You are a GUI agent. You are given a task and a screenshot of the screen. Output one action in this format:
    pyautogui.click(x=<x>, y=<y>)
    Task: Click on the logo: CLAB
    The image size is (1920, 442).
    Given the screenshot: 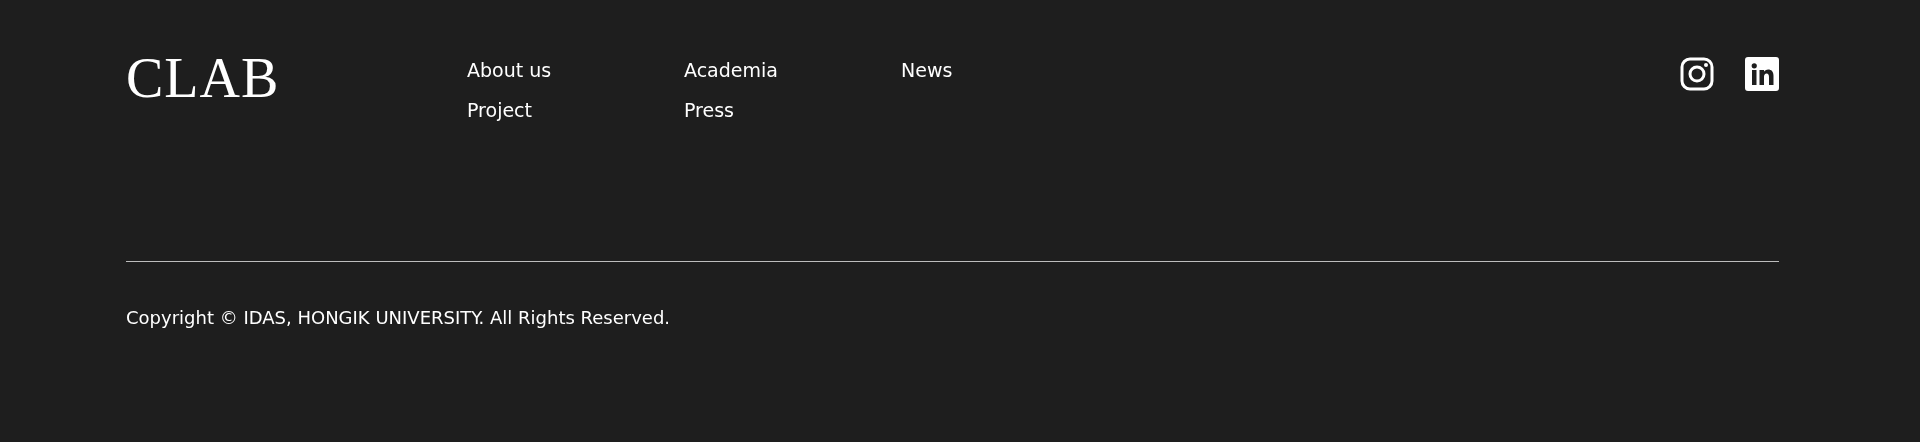 What is the action you would take?
    pyautogui.click(x=296, y=78)
    